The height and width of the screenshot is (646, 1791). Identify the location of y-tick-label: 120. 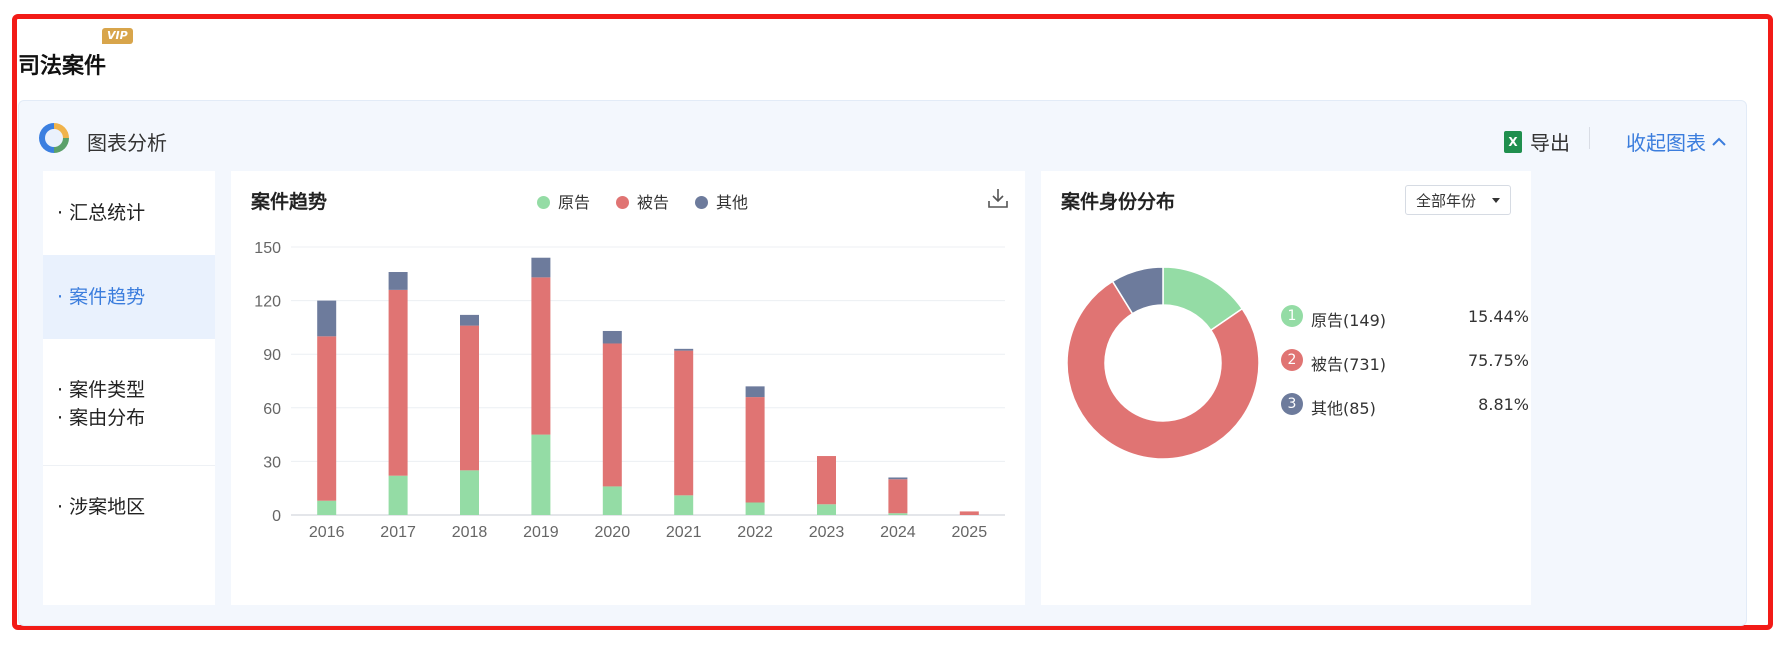
(267, 302).